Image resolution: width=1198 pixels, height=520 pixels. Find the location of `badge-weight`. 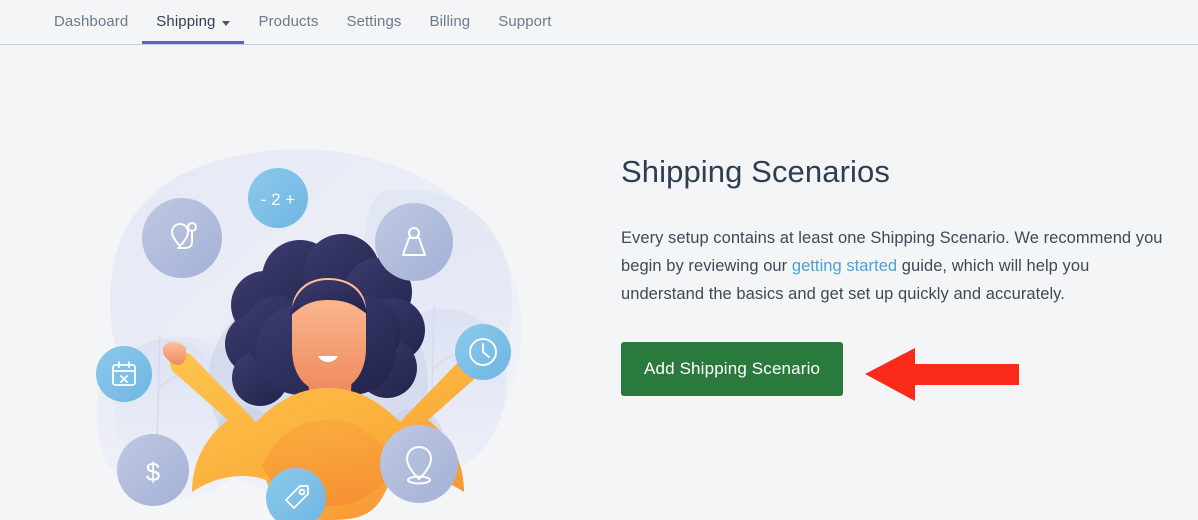

badge-weight is located at coordinates (414, 242).